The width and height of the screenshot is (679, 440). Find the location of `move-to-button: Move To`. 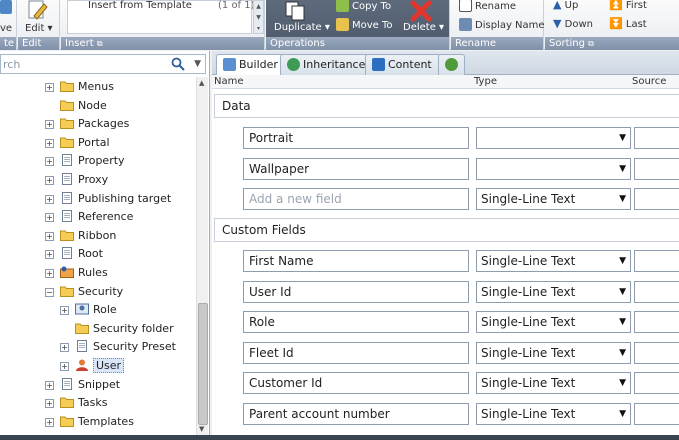

move-to-button: Move To is located at coordinates (364, 25).